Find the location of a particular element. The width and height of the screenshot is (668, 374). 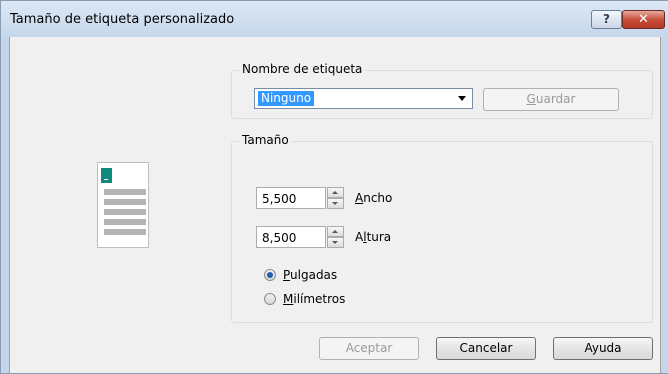

question-mark-icon: ? is located at coordinates (606, 19).